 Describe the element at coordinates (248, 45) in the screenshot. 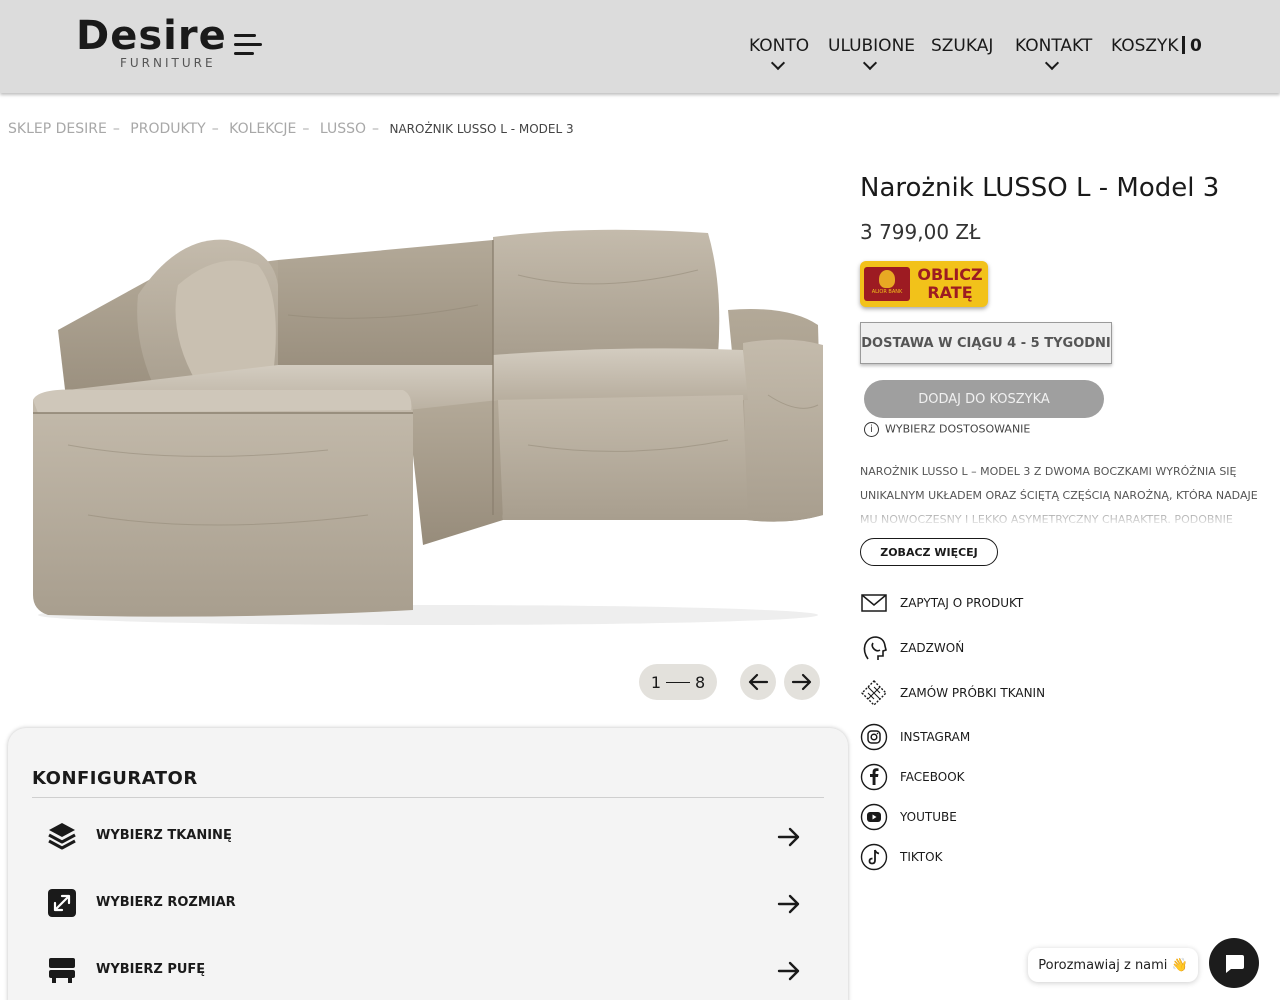

I see `menu-hamburger-icon` at that location.